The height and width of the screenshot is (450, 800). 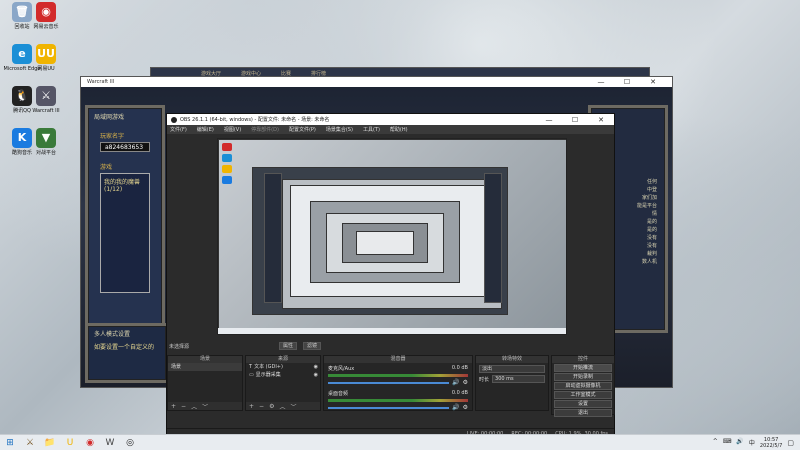 What do you see at coordinates (512, 359) in the screenshot?
I see `transitions-dock-title: 转场特效` at bounding box center [512, 359].